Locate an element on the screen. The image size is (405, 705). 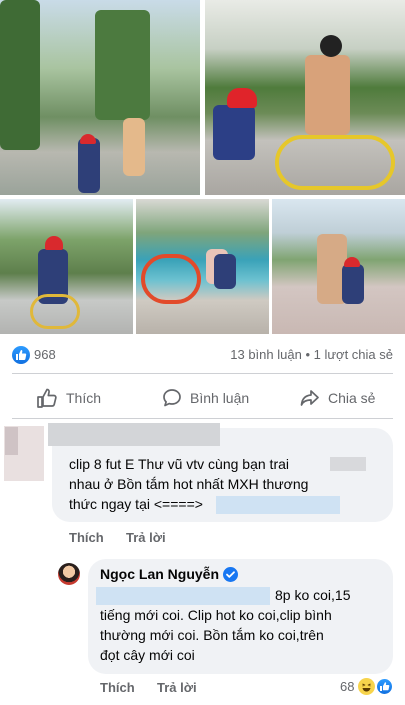
author-name-redacted is located at coordinates (134, 434).